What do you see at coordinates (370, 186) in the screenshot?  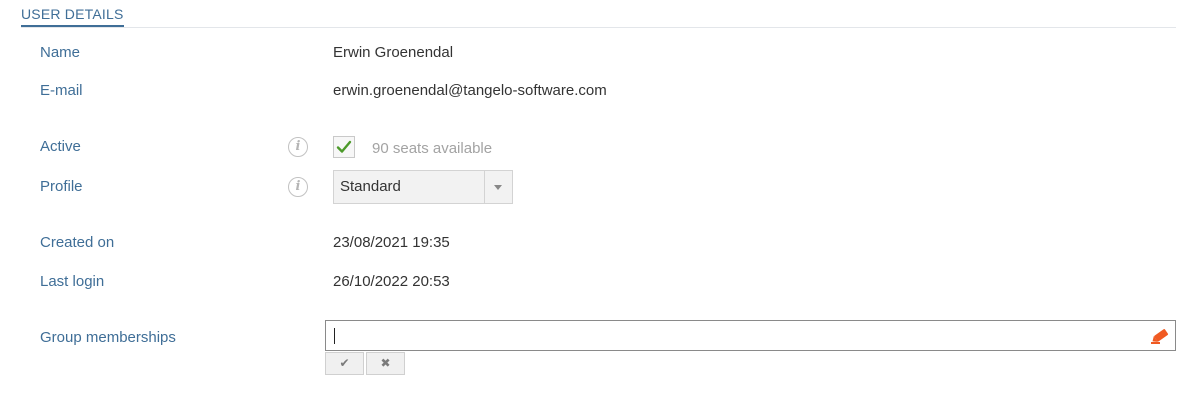 I see `profile-select-value: Standard` at bounding box center [370, 186].